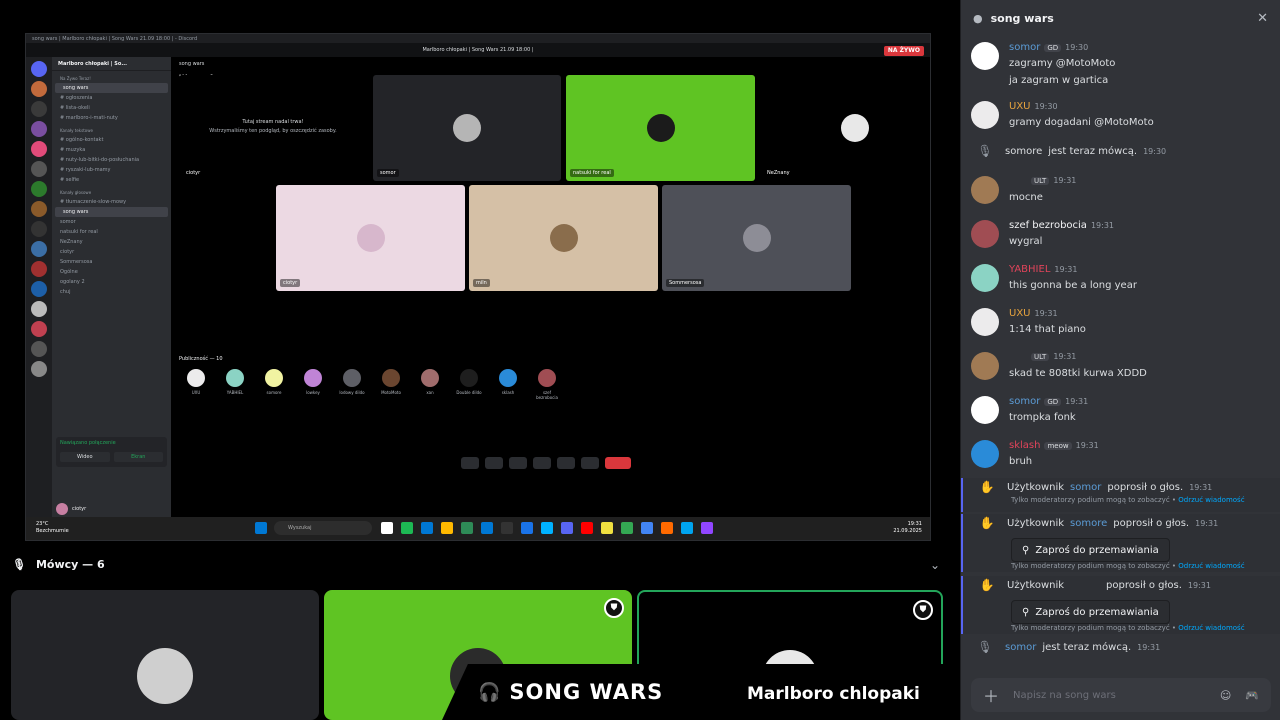  I want to click on camera-button, so click(494, 463).